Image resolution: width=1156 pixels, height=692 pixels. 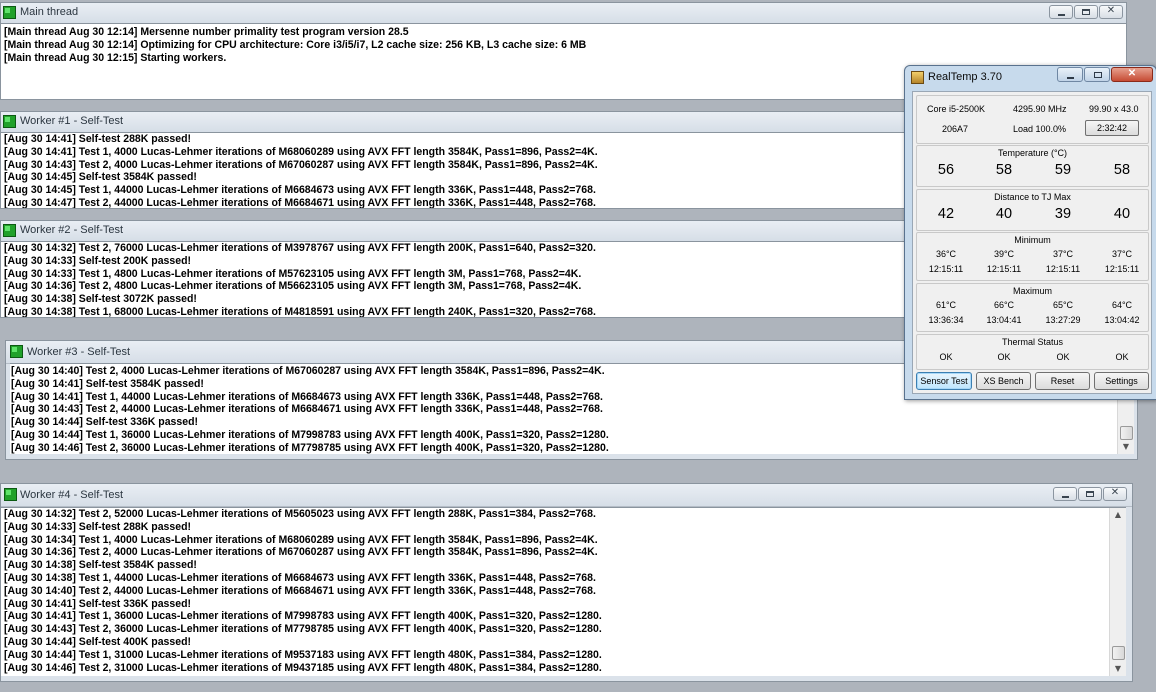 I want to click on core-3-minimum-time: 12:15:11, so click(x=1122, y=269).